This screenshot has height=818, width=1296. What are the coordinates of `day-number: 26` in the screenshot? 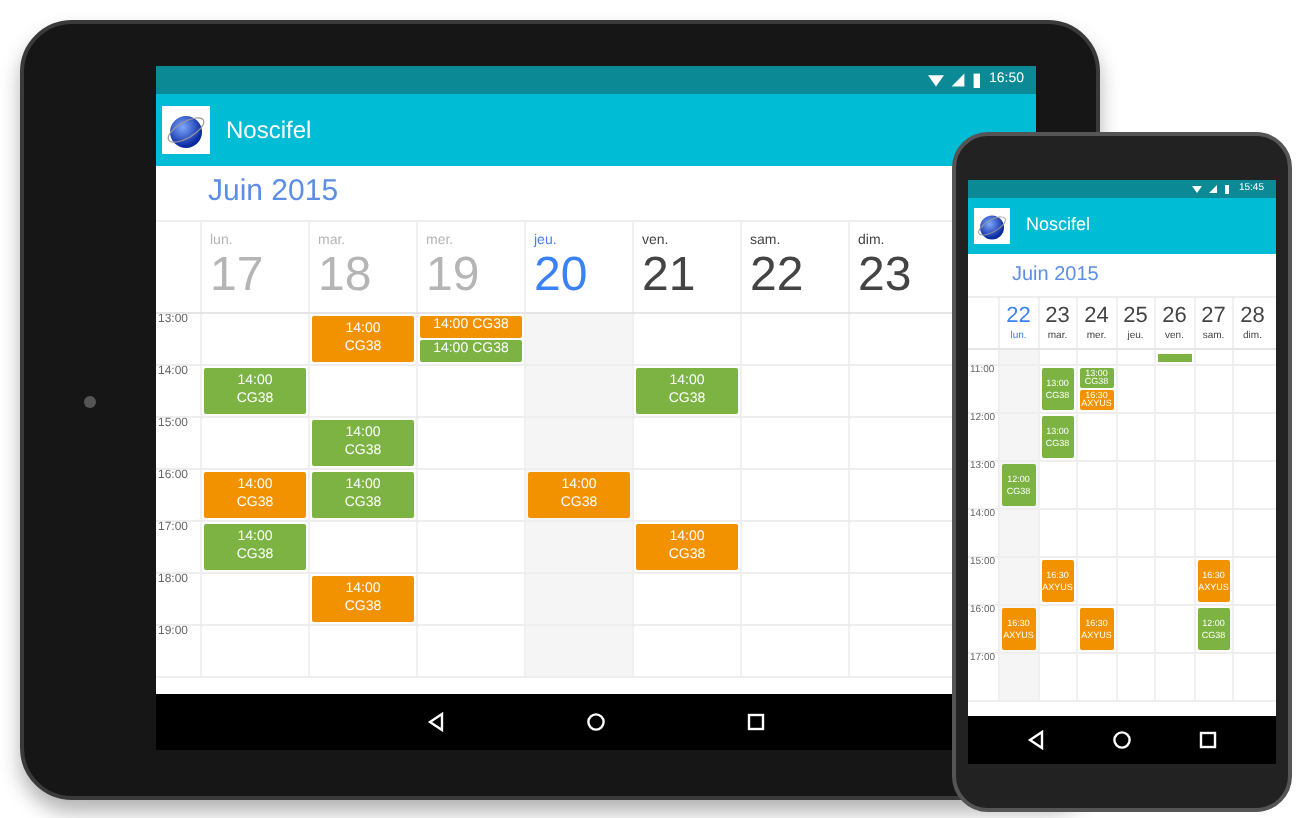 It's located at (1174, 316).